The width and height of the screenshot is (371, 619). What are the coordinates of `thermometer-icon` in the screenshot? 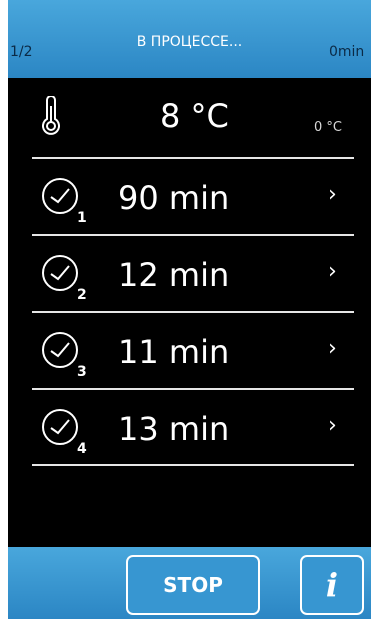 It's located at (51, 115).